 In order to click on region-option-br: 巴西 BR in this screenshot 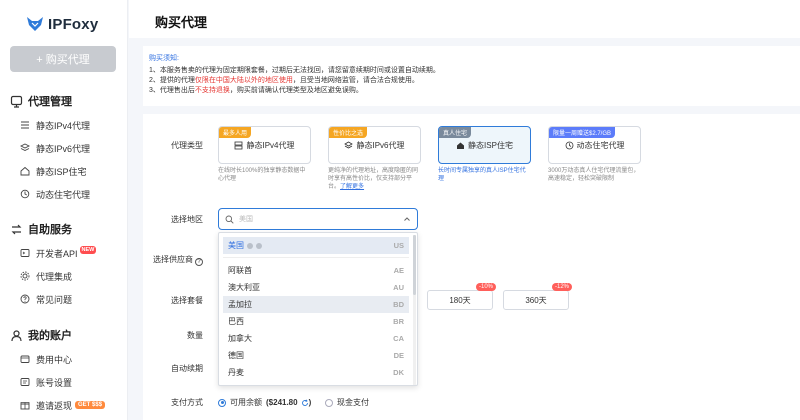, I will do `click(316, 321)`.